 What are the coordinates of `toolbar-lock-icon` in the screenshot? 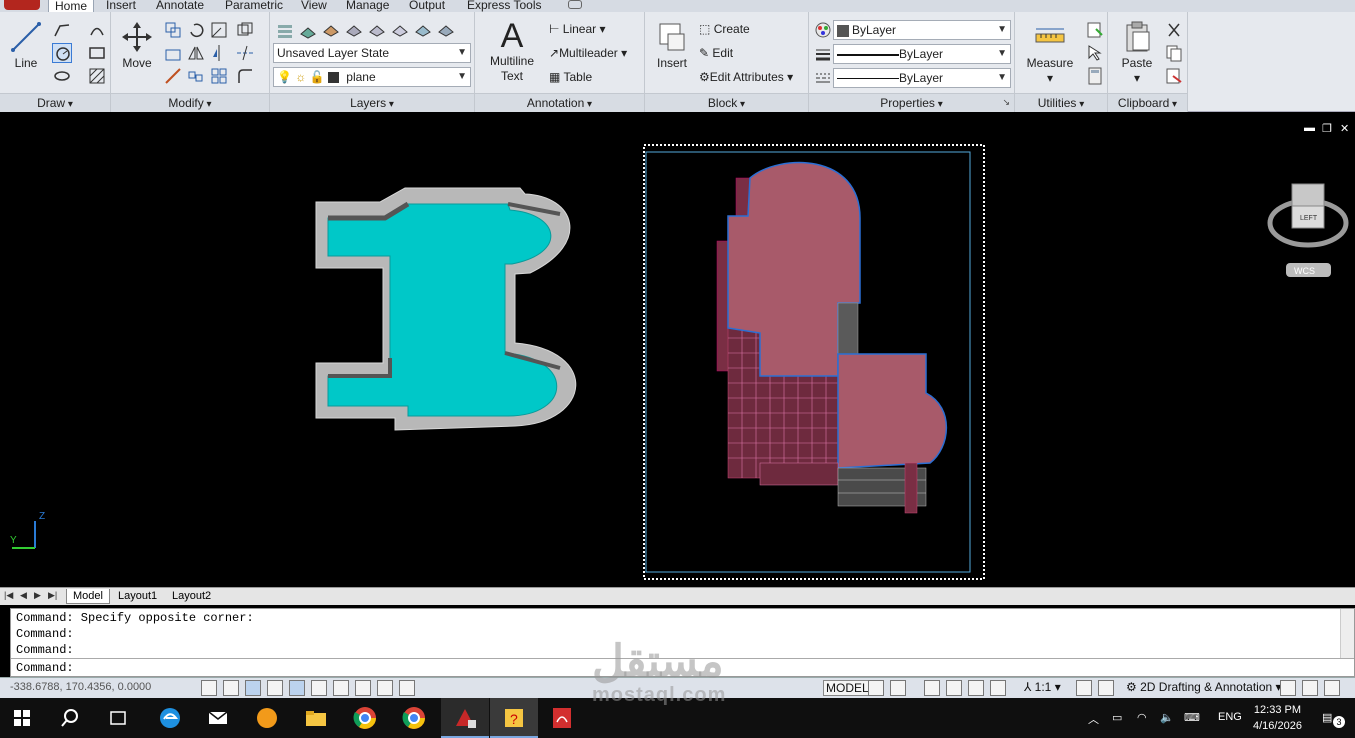 It's located at (1288, 688).